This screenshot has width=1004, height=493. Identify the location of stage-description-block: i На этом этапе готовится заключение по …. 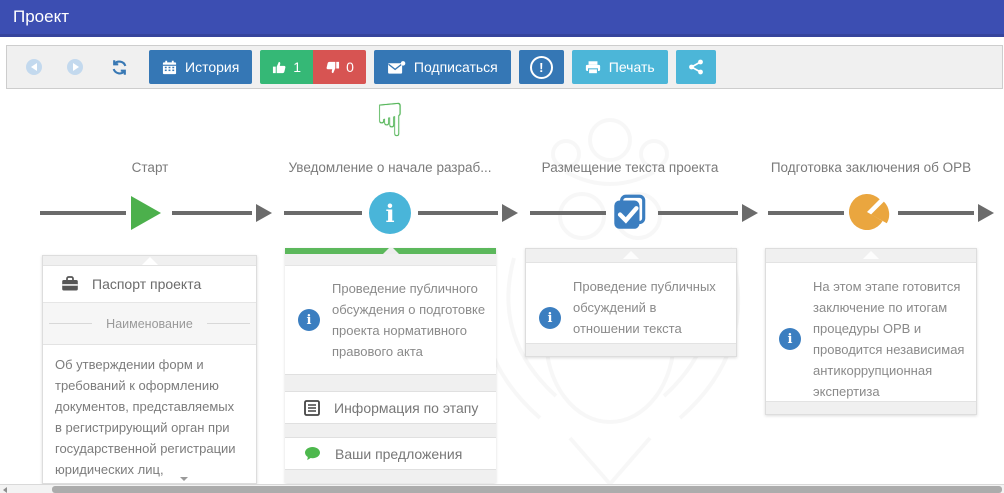
(871, 338).